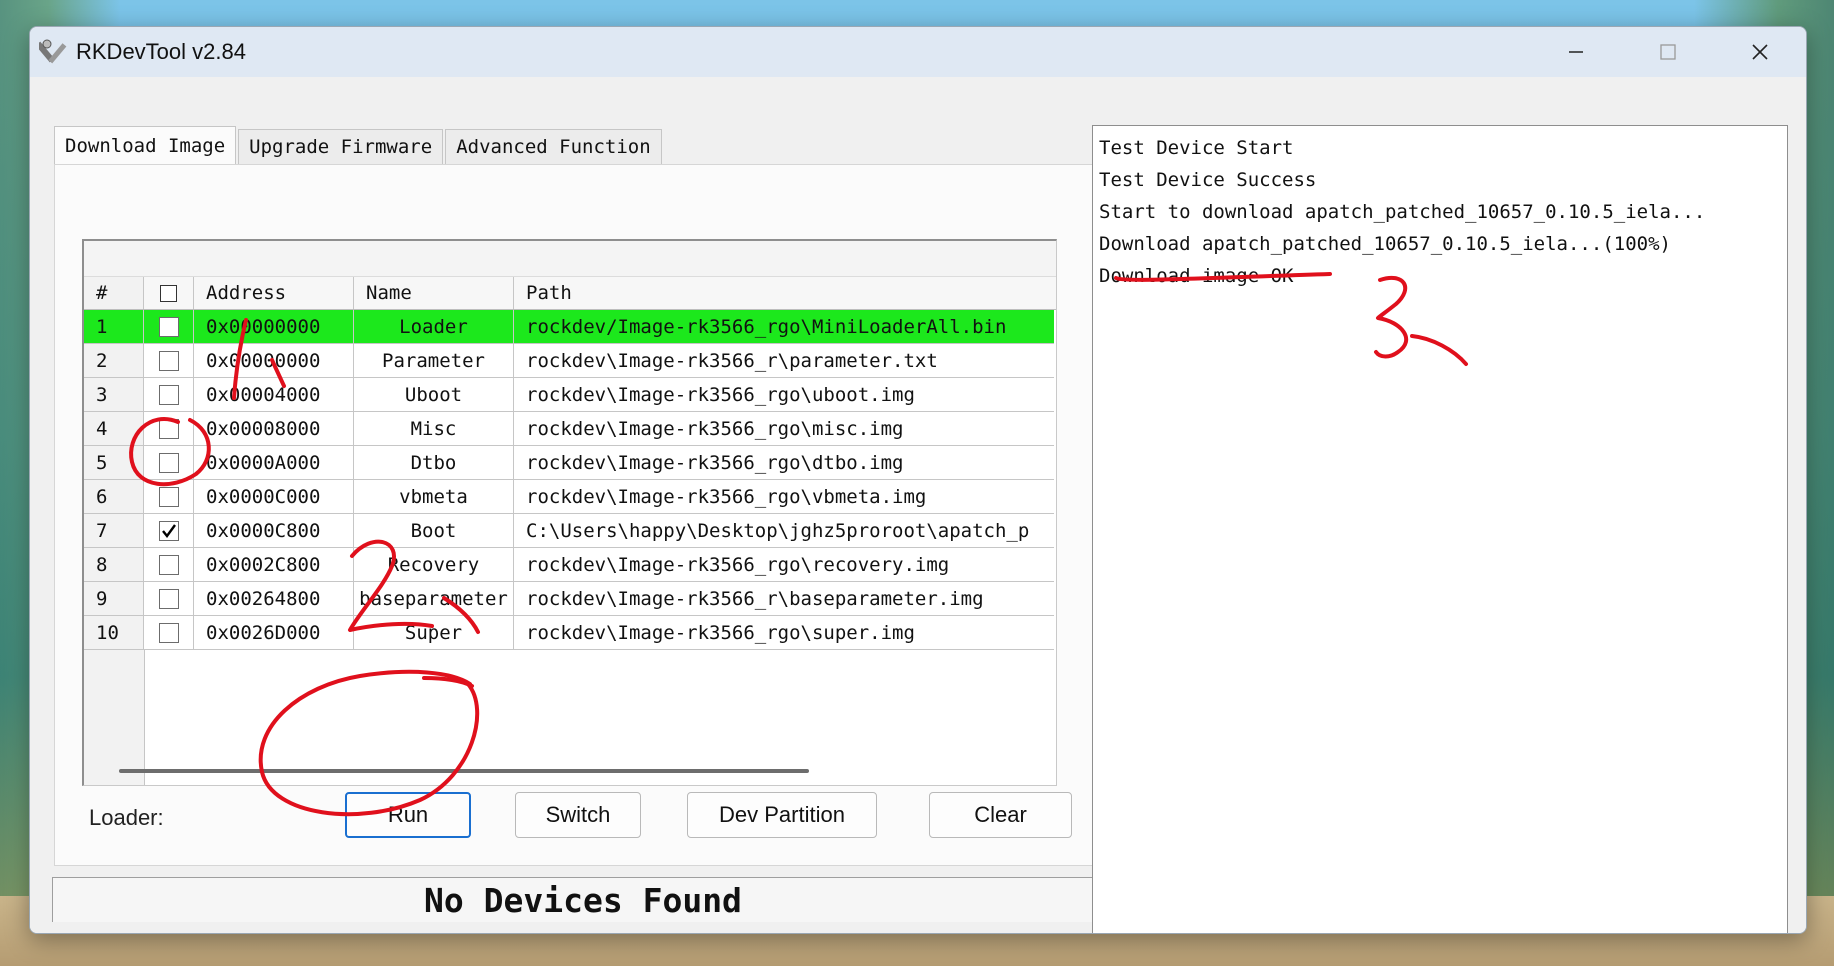  I want to click on row-path: rockdev\Image-rk3566_rgo\super.img, so click(784, 633).